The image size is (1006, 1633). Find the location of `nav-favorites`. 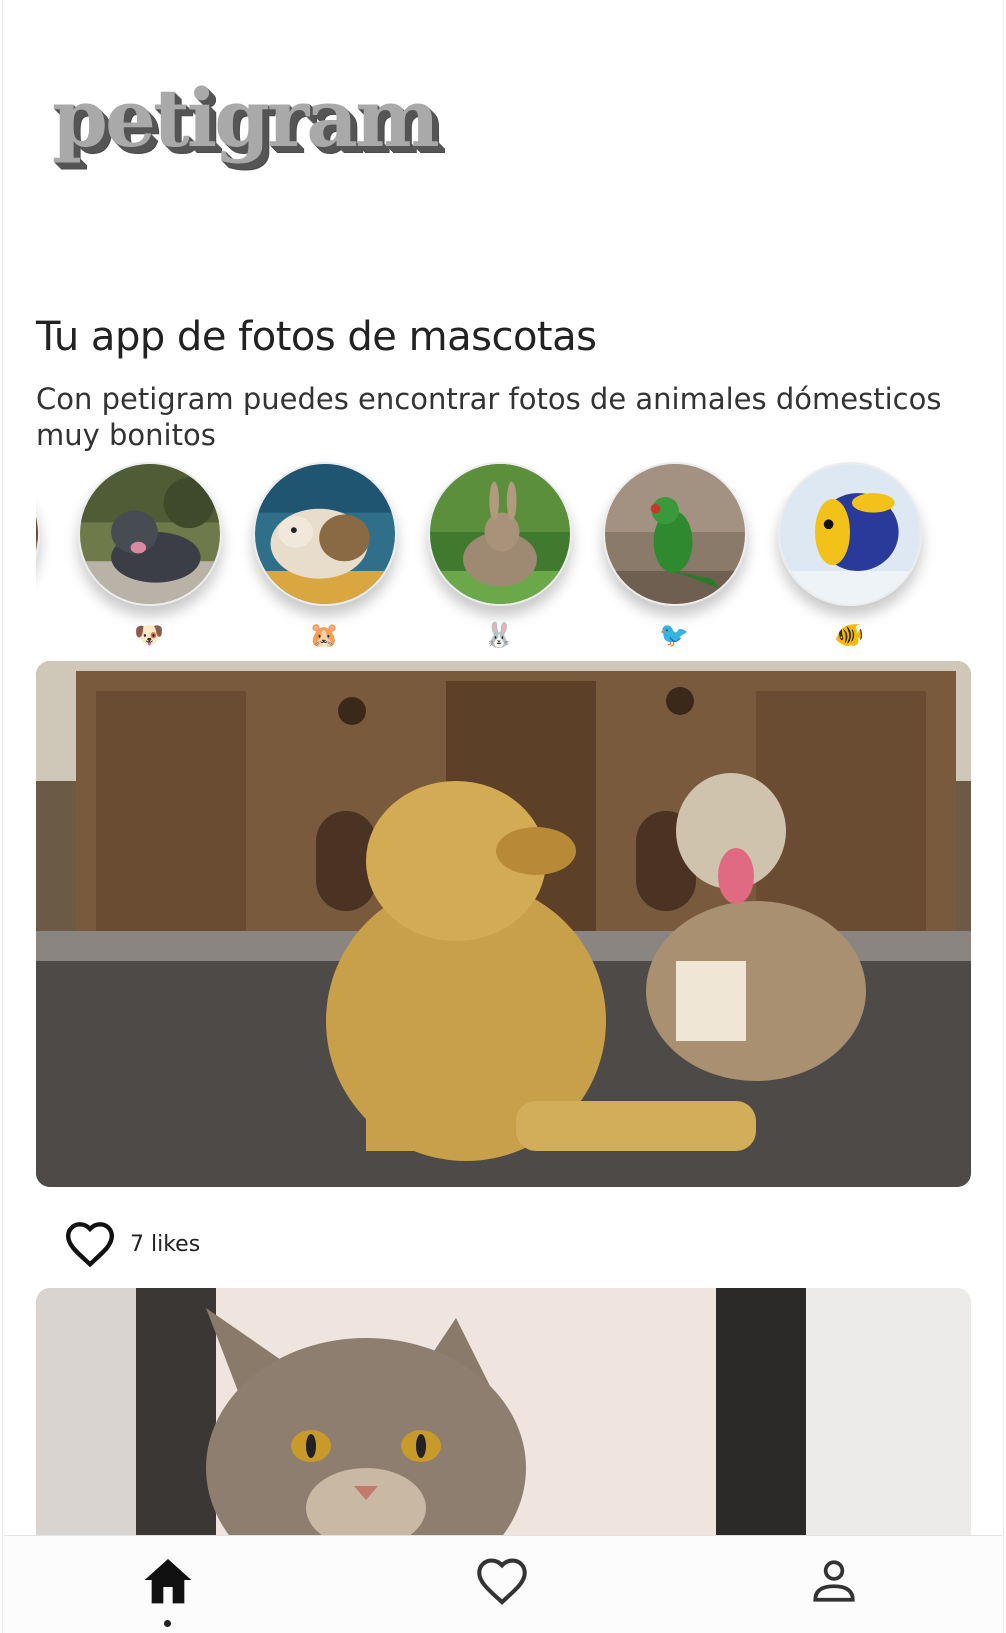

nav-favorites is located at coordinates (502, 1591).